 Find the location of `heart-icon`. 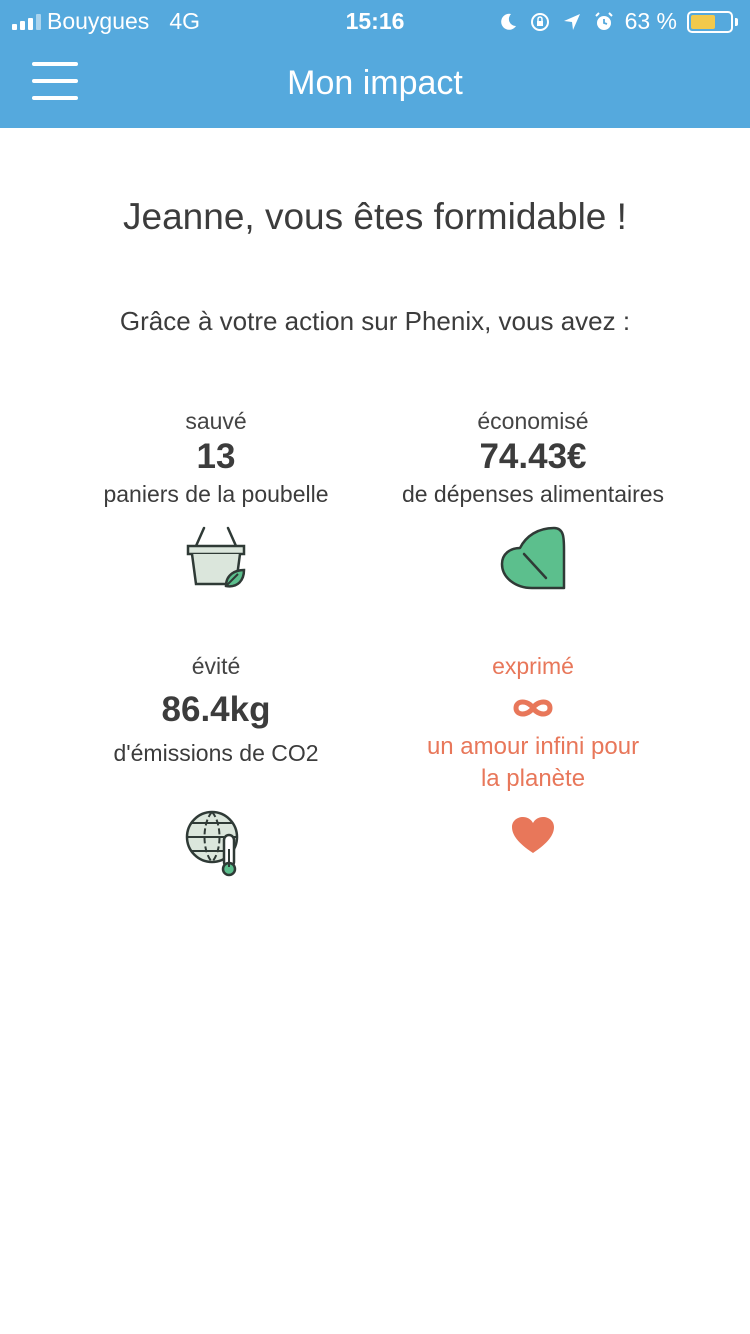

heart-icon is located at coordinates (533, 835).